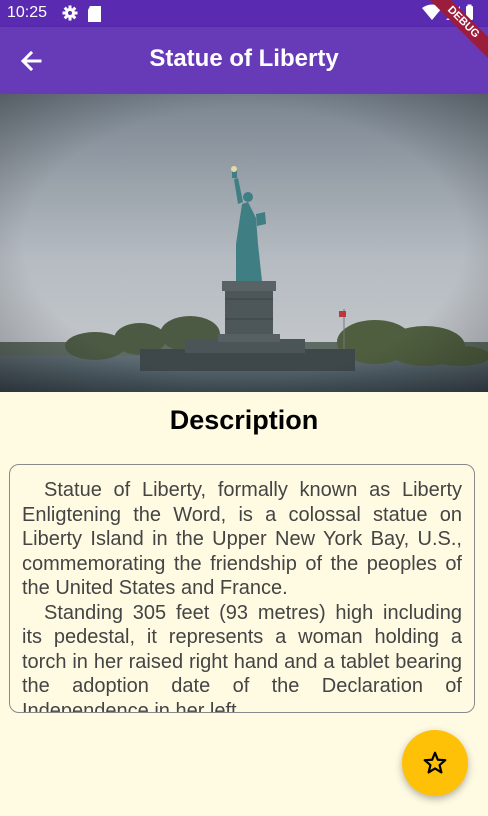  I want to click on debug-banner: DEBUG, so click(453, 35).